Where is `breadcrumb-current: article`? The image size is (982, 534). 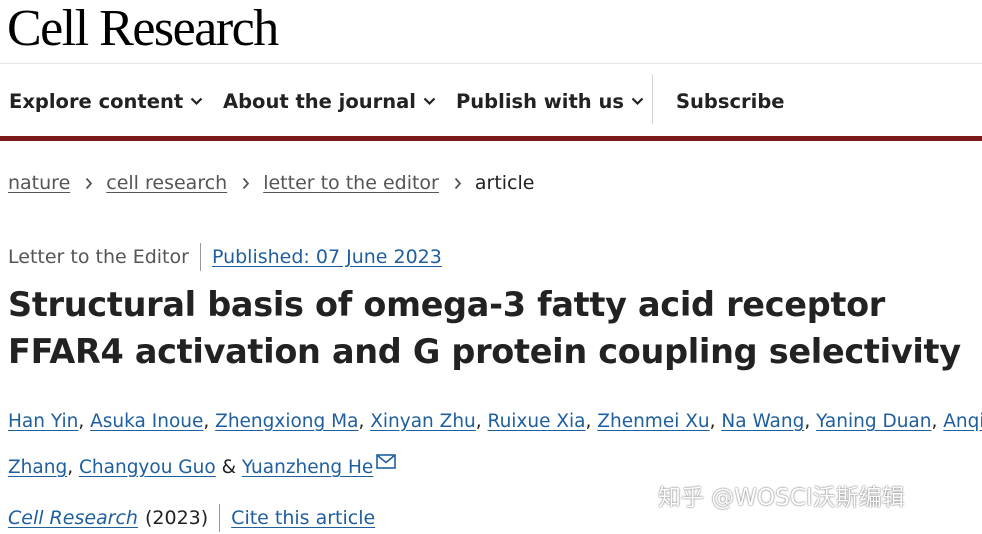
breadcrumb-current: article is located at coordinates (504, 183).